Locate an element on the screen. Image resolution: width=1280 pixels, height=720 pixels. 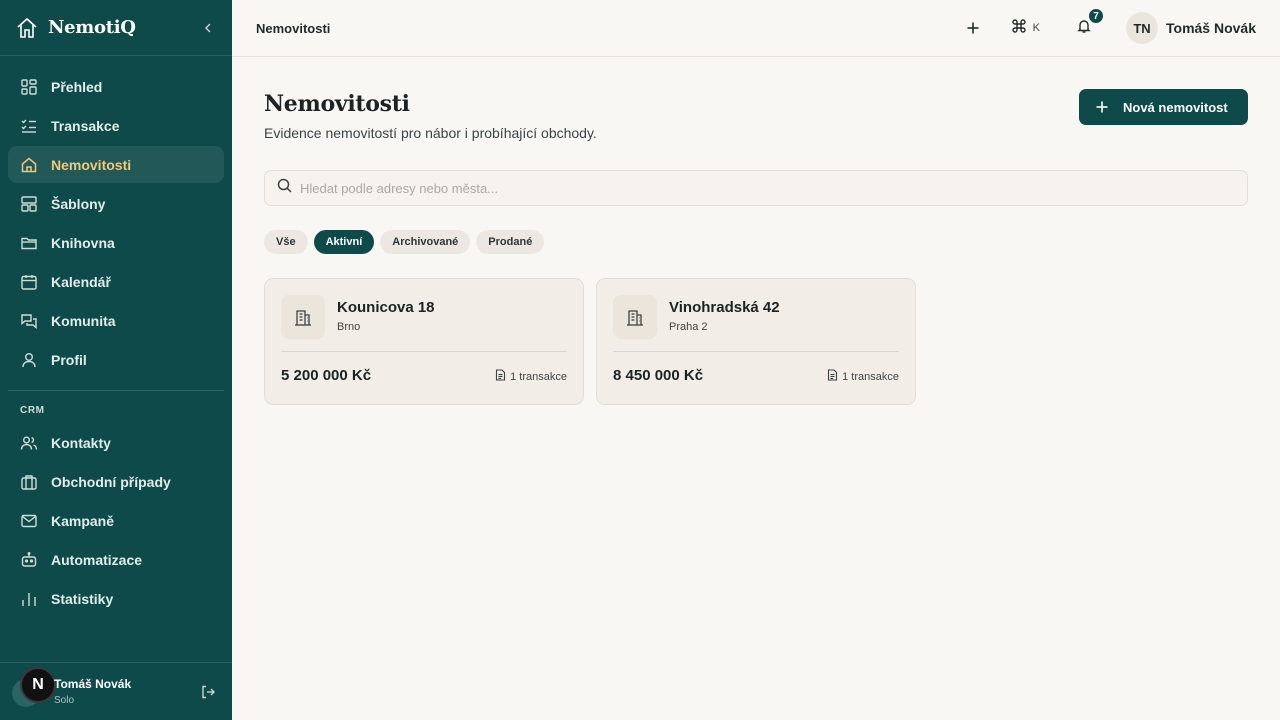
new-property-button: Nová nemovitost is located at coordinates (1163, 107).